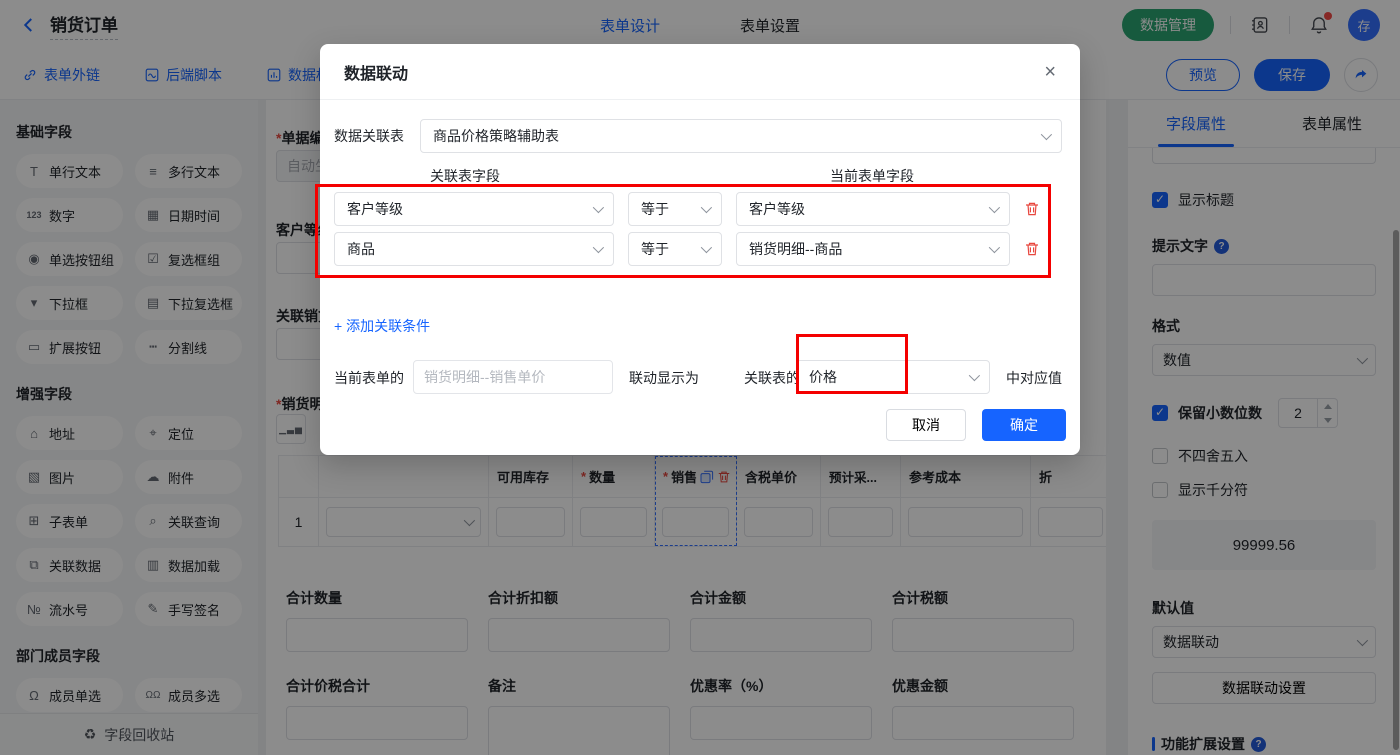 The width and height of the screenshot is (1400, 755). Describe the element at coordinates (474, 209) in the screenshot. I see `left-field-select: 客户等级` at that location.